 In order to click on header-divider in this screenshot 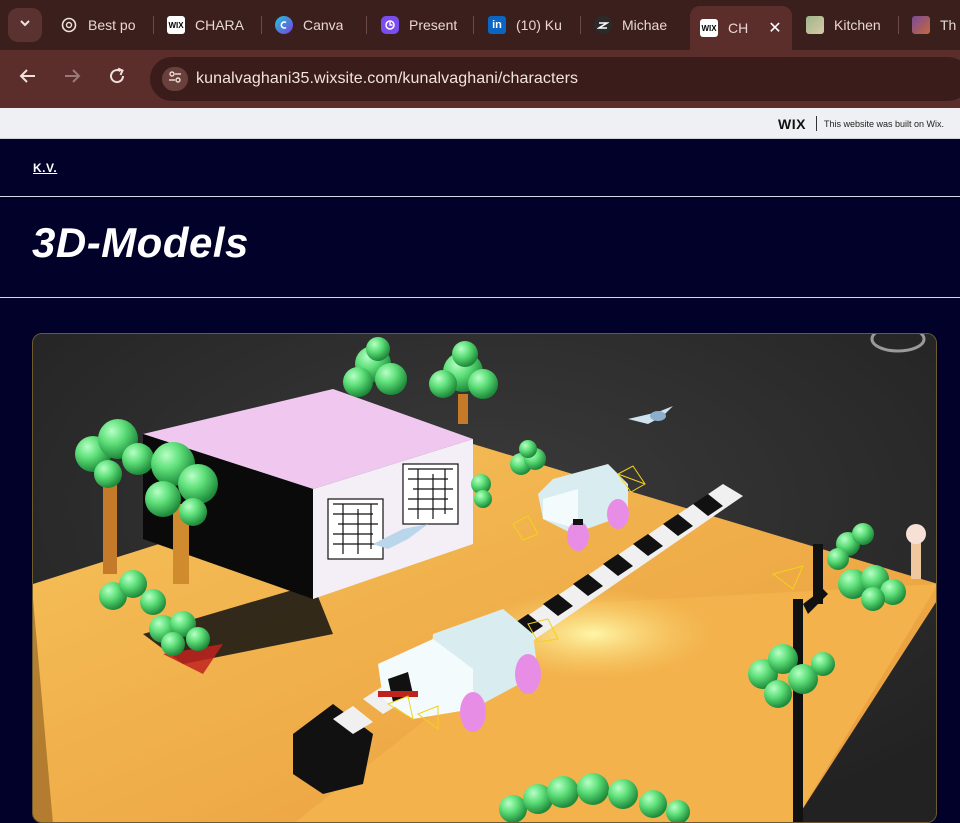, I will do `click(480, 196)`.